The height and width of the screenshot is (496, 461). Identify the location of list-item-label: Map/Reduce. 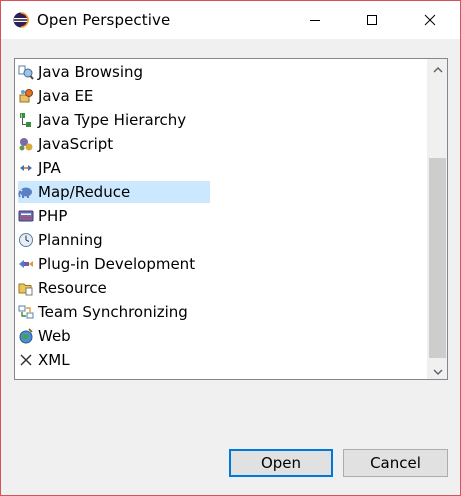
(84, 192).